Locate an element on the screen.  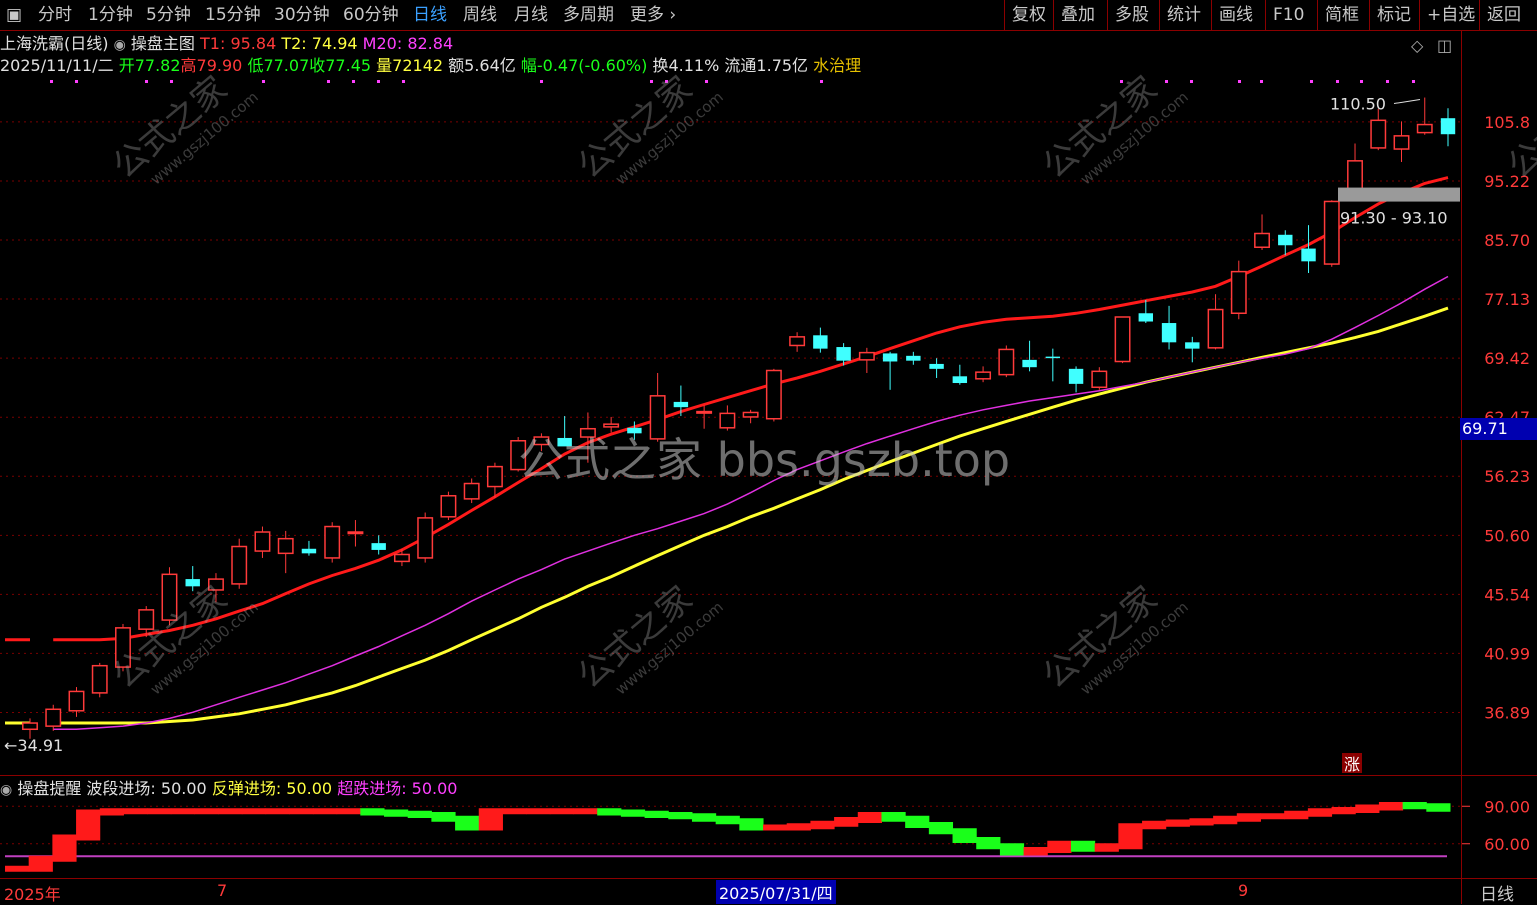
wave-entry: 波段进场: 50.00 is located at coordinates (146, 788).